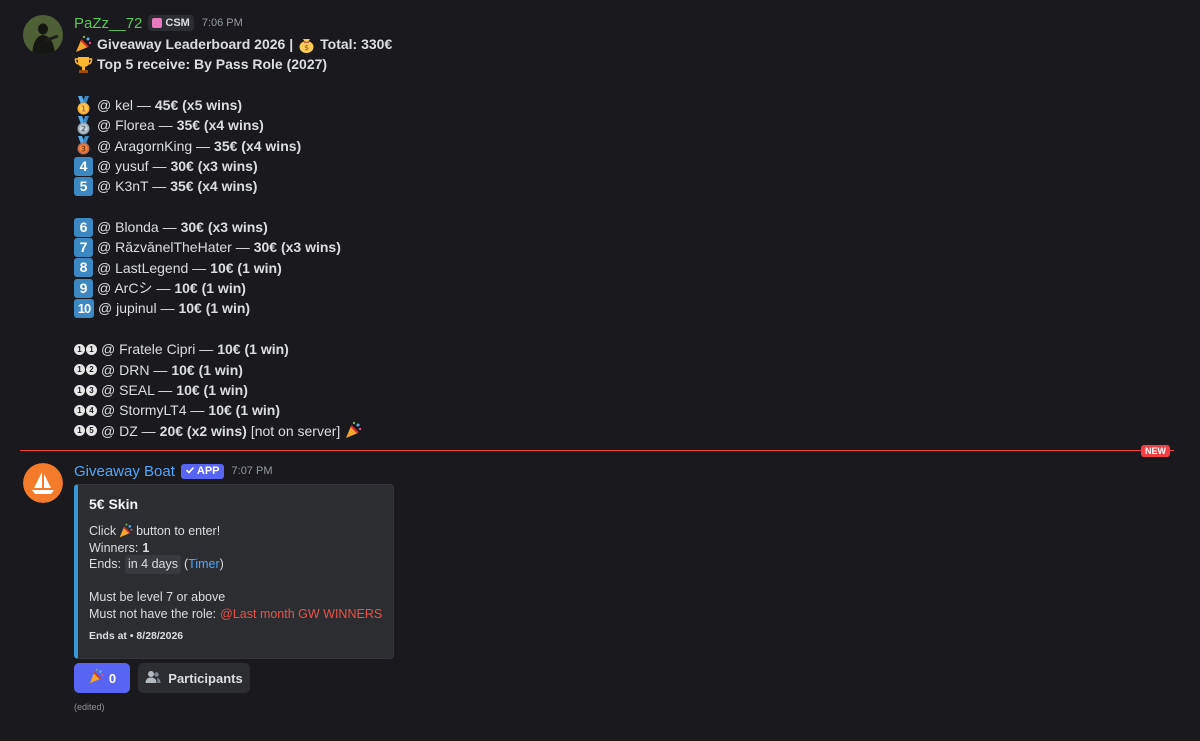 Image resolution: width=1200 pixels, height=741 pixels. I want to click on button-row: 0 Participants, so click(162, 678).